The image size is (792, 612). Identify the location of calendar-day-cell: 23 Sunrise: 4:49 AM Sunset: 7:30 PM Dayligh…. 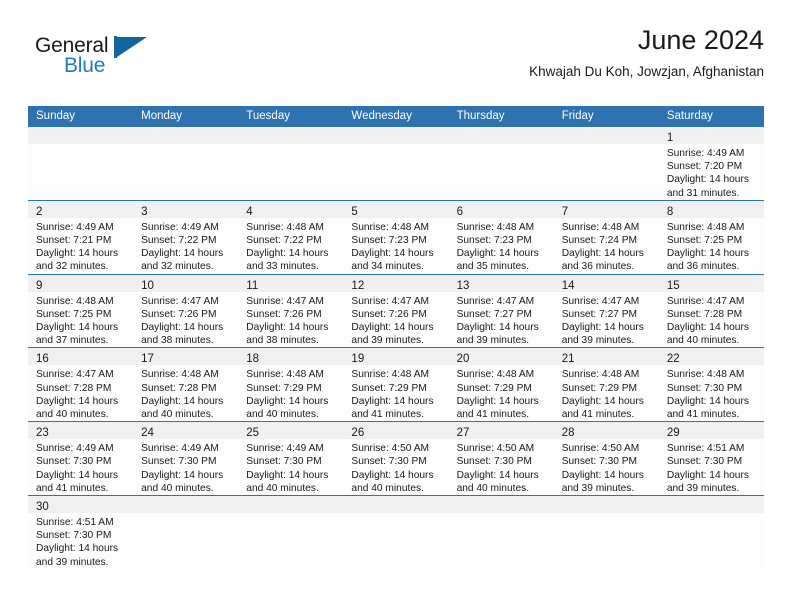
(81, 458).